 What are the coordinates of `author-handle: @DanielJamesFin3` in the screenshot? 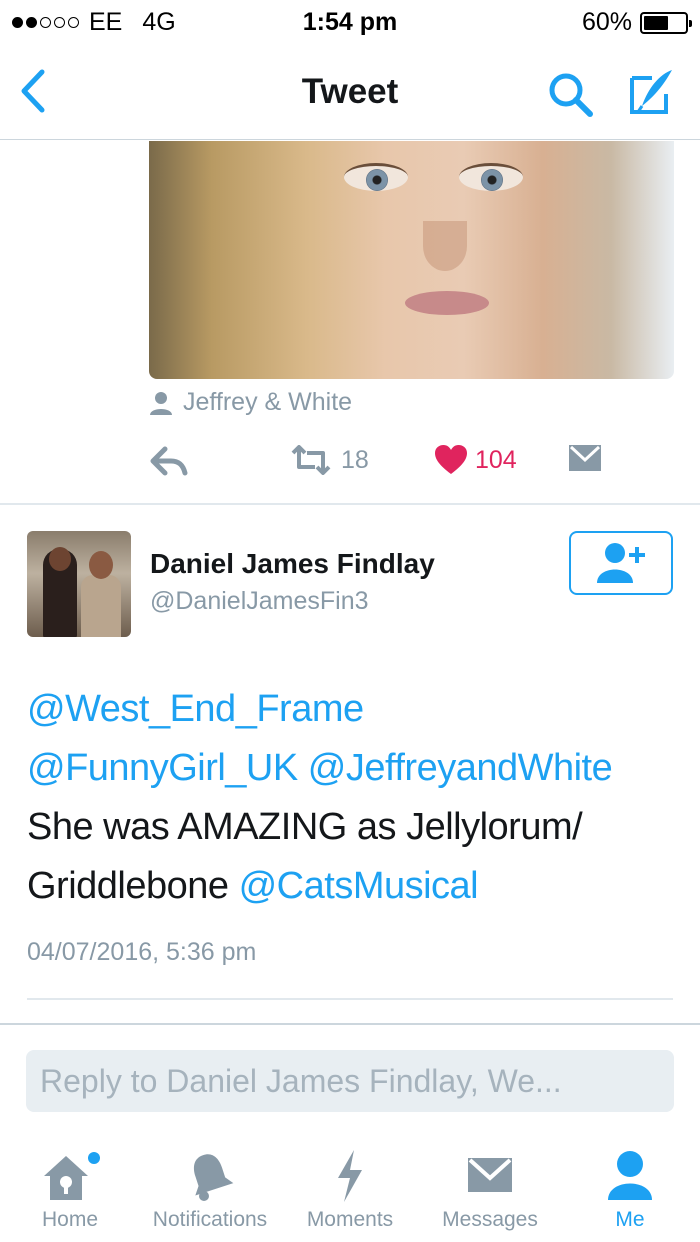 It's located at (259, 601).